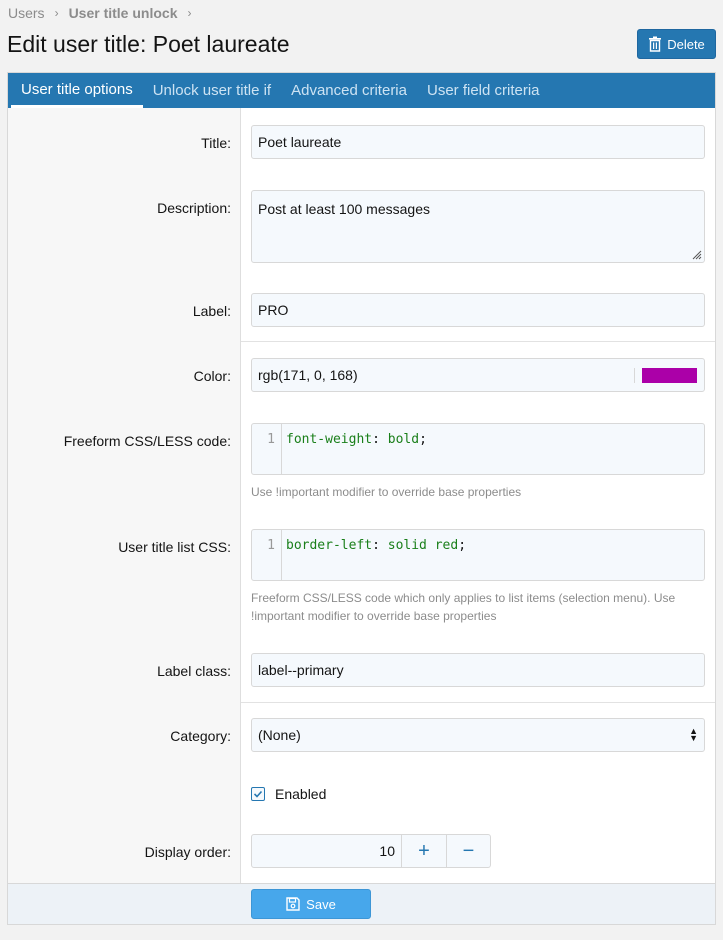 Image resolution: width=723 pixels, height=940 pixels. I want to click on css-value: solid red, so click(423, 545).